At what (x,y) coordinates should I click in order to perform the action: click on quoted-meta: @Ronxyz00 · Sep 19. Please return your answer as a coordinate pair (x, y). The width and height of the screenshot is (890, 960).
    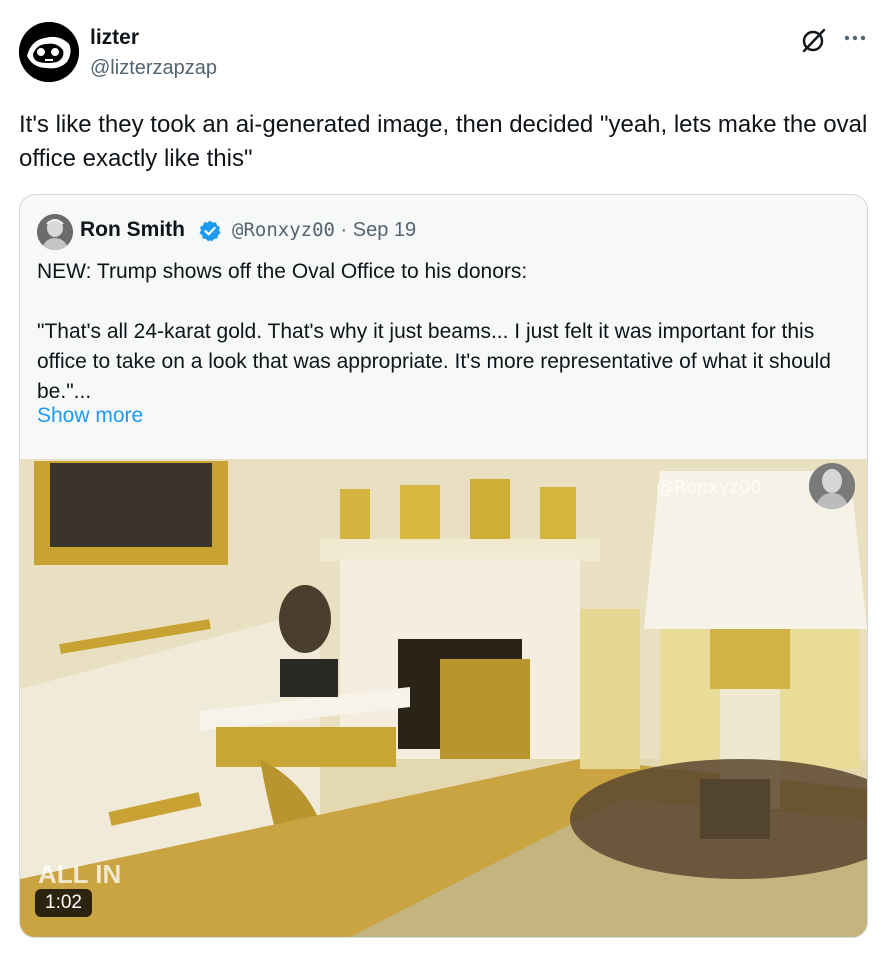
    Looking at the image, I should click on (324, 230).